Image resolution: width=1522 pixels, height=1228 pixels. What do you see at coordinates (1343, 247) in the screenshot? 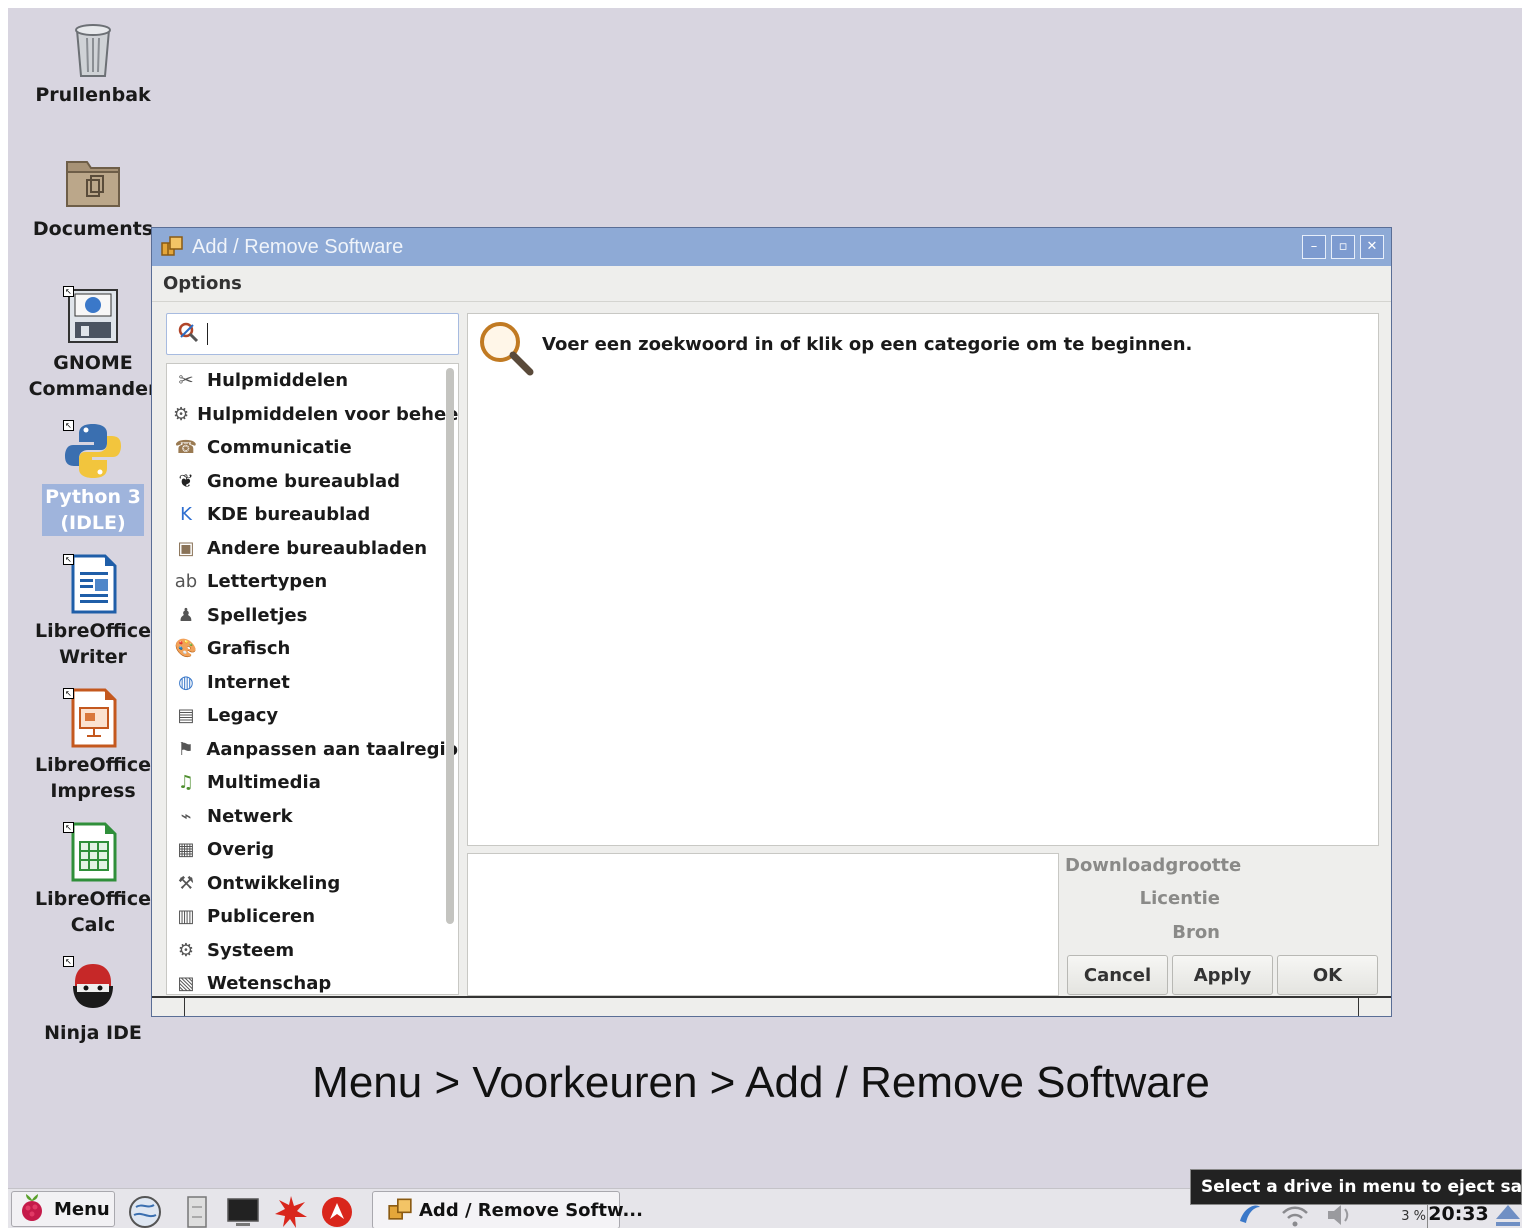
I see `maximize-button: ▫` at bounding box center [1343, 247].